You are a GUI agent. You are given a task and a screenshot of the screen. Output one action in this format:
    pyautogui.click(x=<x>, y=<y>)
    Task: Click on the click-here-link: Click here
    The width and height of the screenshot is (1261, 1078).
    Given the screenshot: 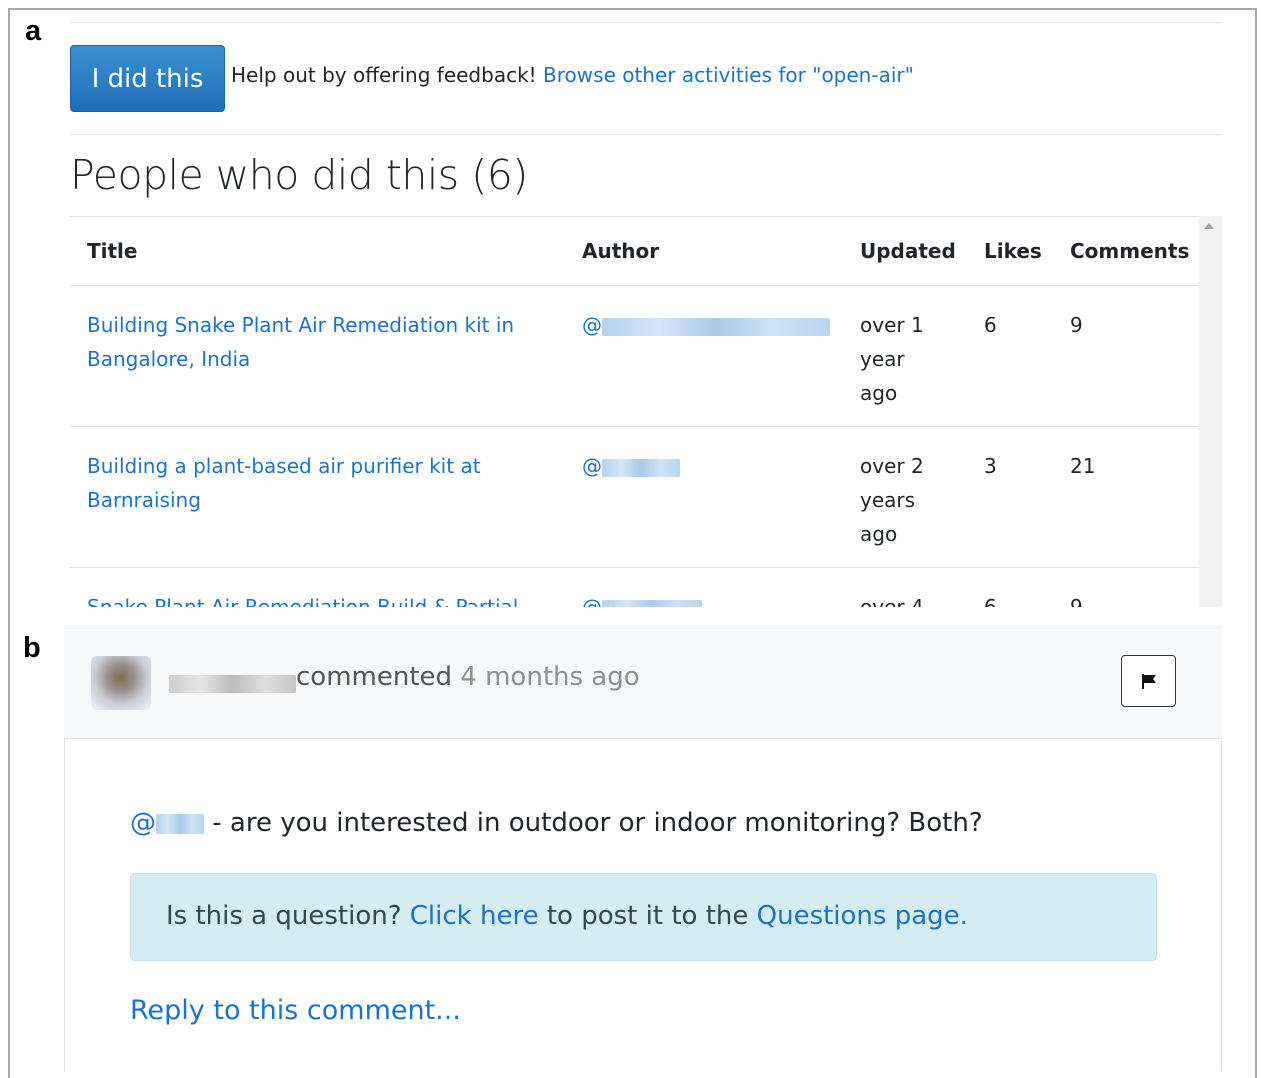 What is the action you would take?
    pyautogui.click(x=474, y=916)
    